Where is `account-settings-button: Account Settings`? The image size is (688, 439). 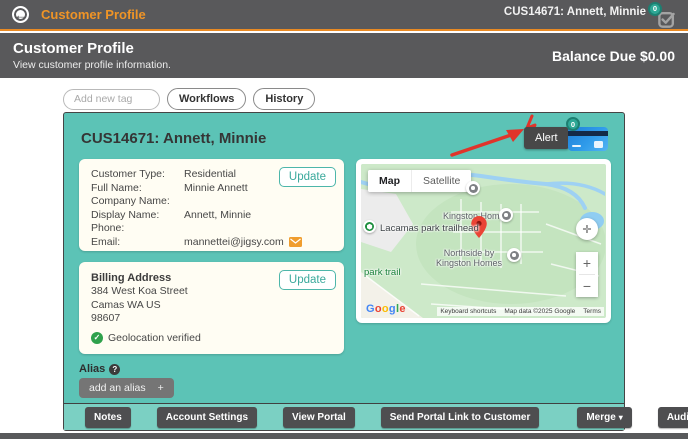
account-settings-button: Account Settings is located at coordinates (207, 417).